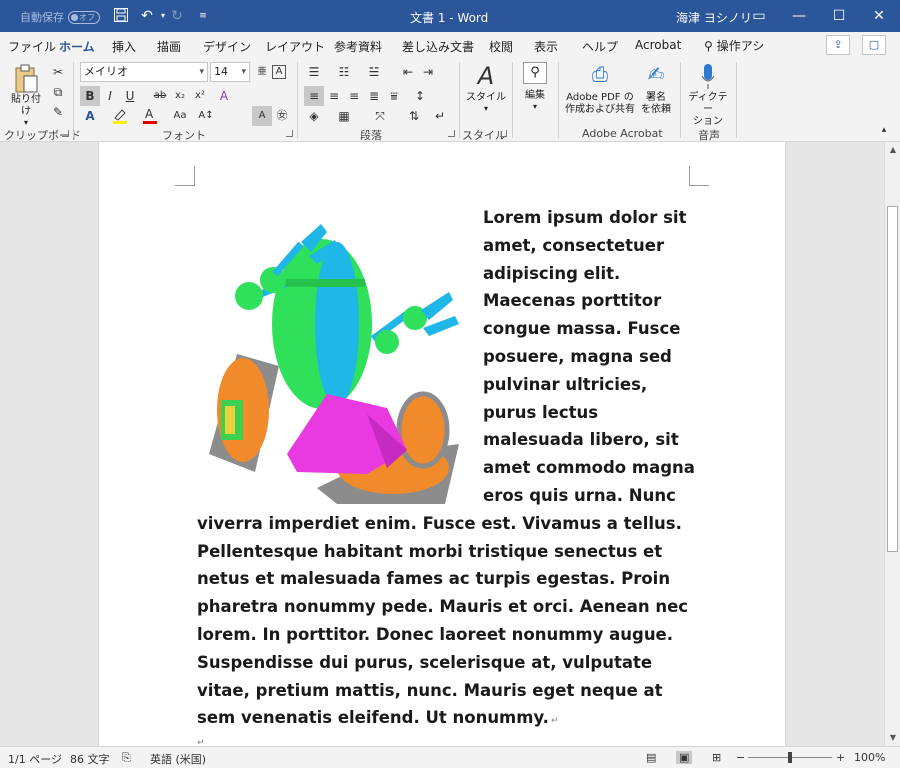 The height and width of the screenshot is (768, 900). Describe the element at coordinates (535, 87) in the screenshot. I see `editing-button: ⚲ 編集 ▾` at that location.